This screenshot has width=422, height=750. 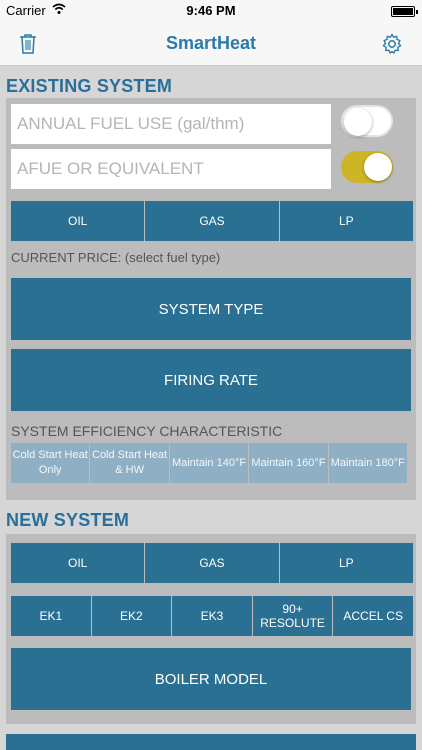 What do you see at coordinates (288, 463) in the screenshot?
I see `efficiency-option: Maintain 160°F` at bounding box center [288, 463].